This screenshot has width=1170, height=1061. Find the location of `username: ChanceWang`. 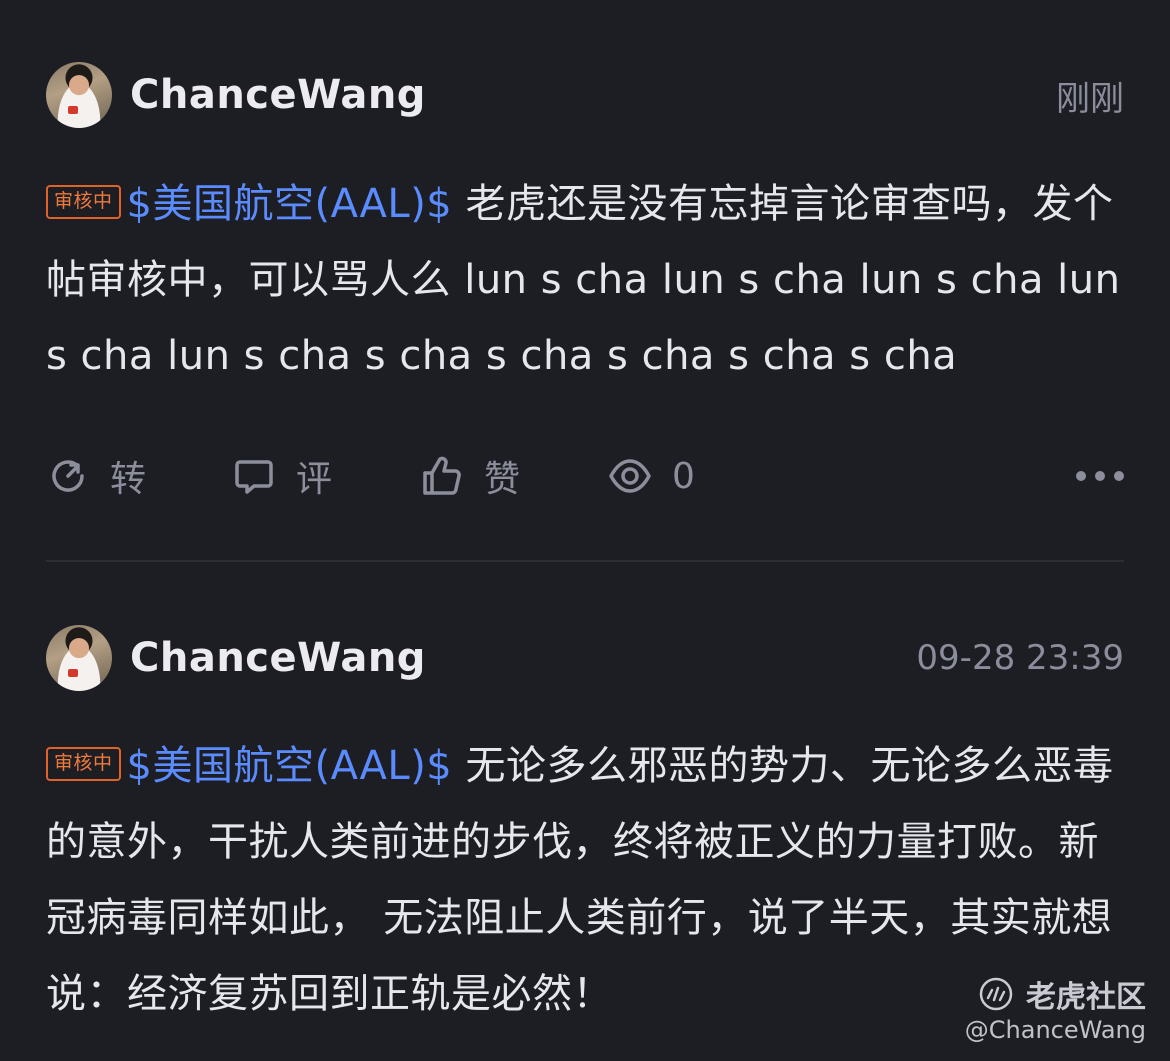

username: ChanceWang is located at coordinates (278, 658).